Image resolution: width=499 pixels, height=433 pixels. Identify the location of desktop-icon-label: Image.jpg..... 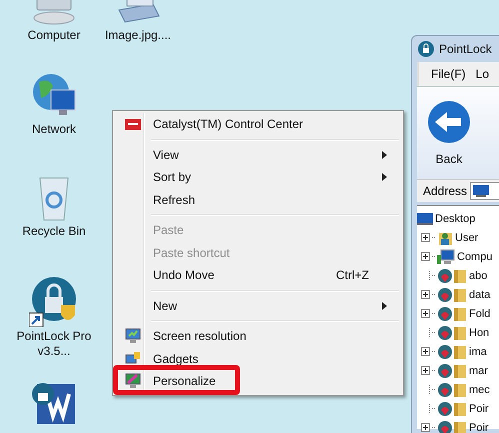
(138, 35).